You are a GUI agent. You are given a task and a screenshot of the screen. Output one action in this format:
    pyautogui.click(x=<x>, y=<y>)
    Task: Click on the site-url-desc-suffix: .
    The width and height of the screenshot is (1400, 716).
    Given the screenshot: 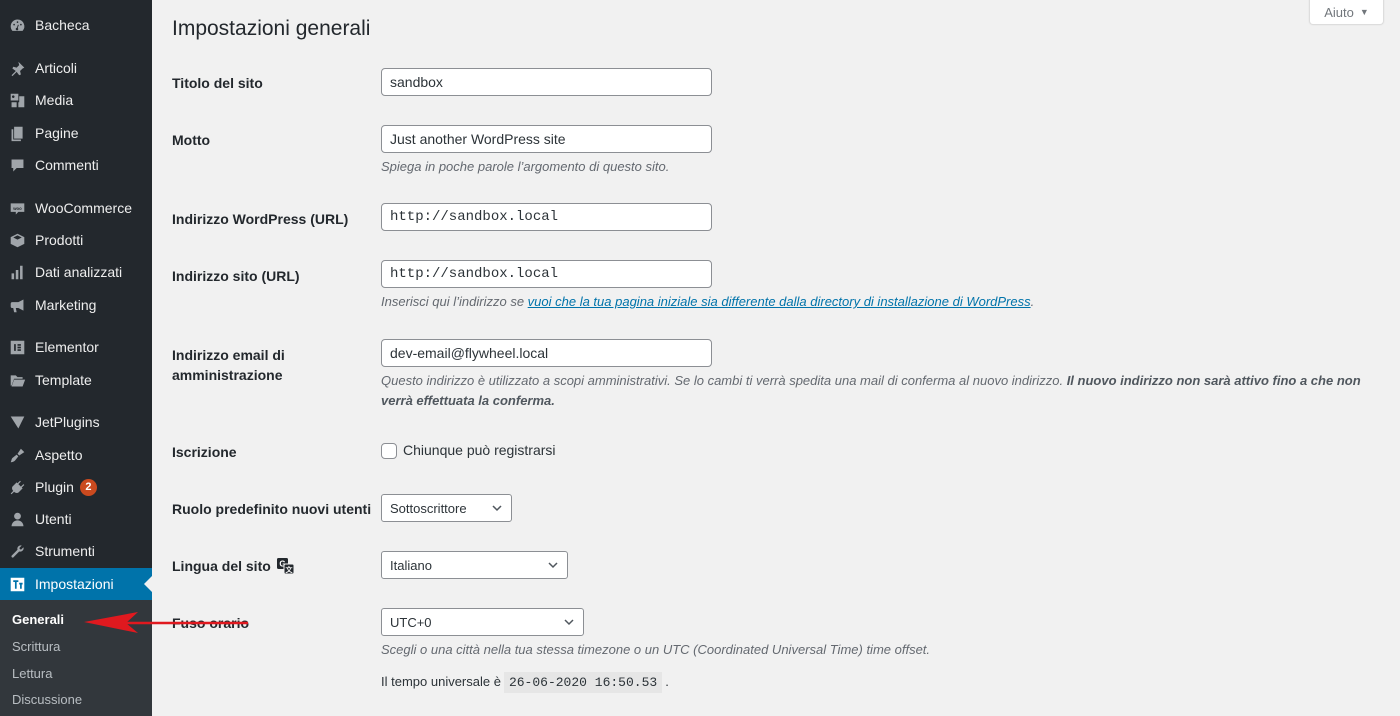 What is the action you would take?
    pyautogui.click(x=1032, y=301)
    